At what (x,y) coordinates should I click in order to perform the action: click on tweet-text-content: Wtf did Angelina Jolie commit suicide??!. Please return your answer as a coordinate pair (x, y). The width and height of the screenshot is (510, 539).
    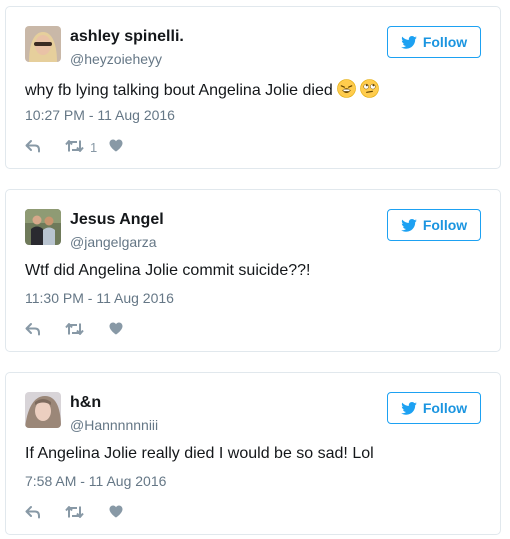
    Looking at the image, I should click on (168, 270).